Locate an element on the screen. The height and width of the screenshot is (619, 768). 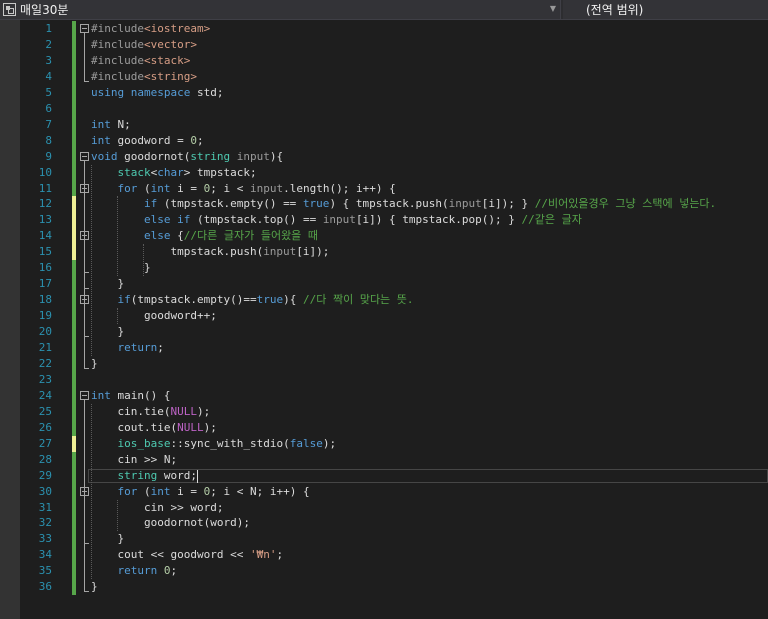
code-line: 3 #include<stack> is located at coordinates (384, 60).